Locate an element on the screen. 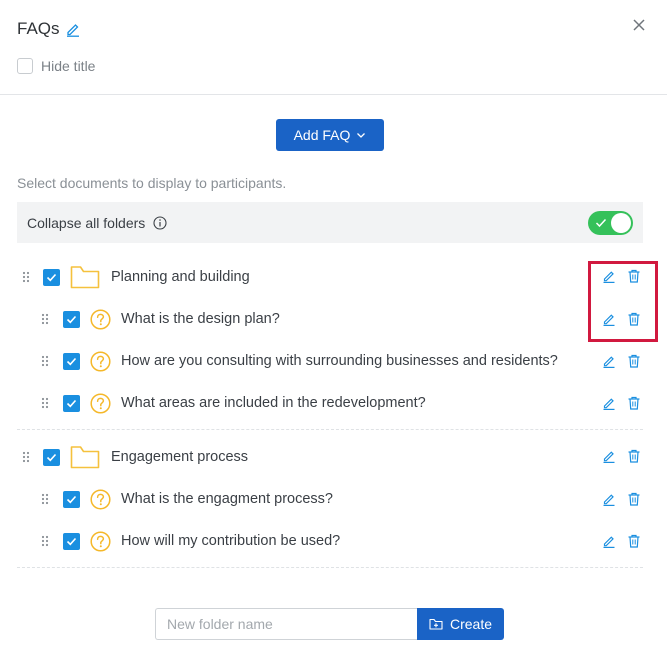 The width and height of the screenshot is (667, 666). folder-row: Planning and building is located at coordinates (136, 277).